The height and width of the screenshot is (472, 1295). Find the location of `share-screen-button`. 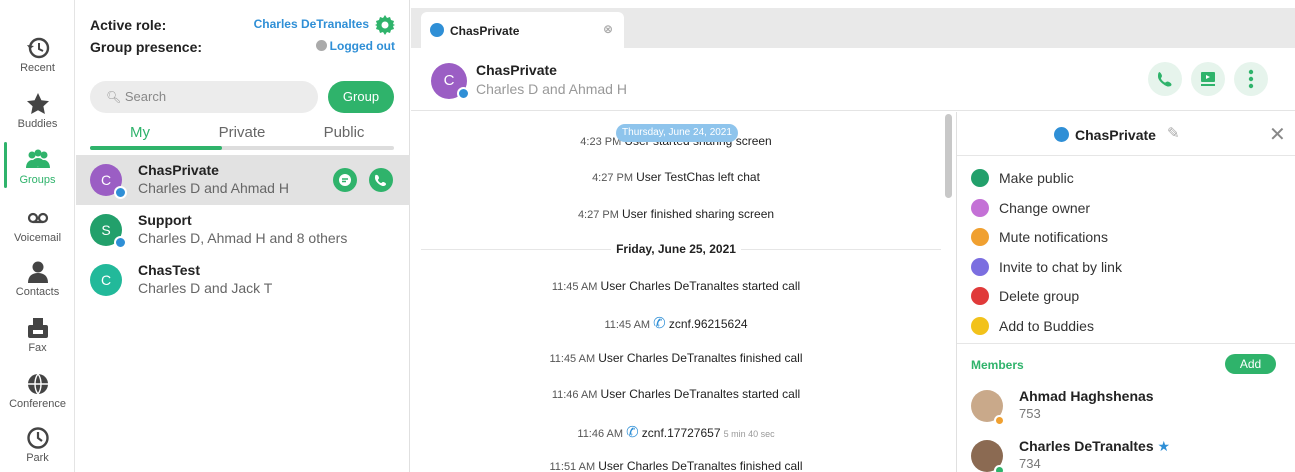

share-screen-button is located at coordinates (1208, 79).